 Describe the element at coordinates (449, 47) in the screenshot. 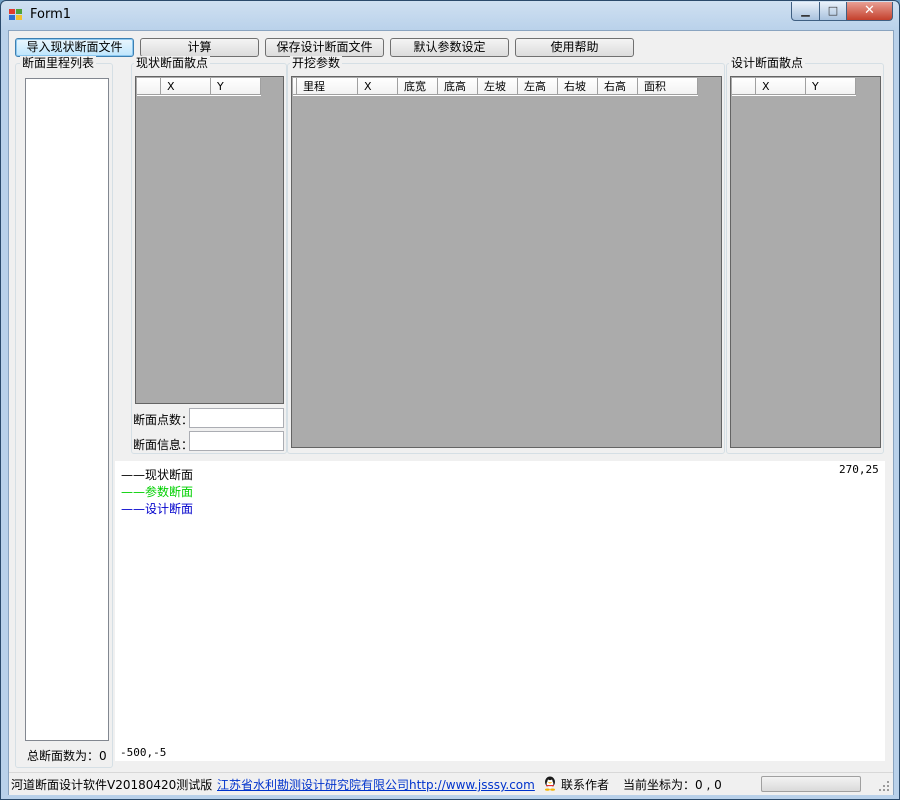

I see `default-params-button: 默认参数设定` at that location.